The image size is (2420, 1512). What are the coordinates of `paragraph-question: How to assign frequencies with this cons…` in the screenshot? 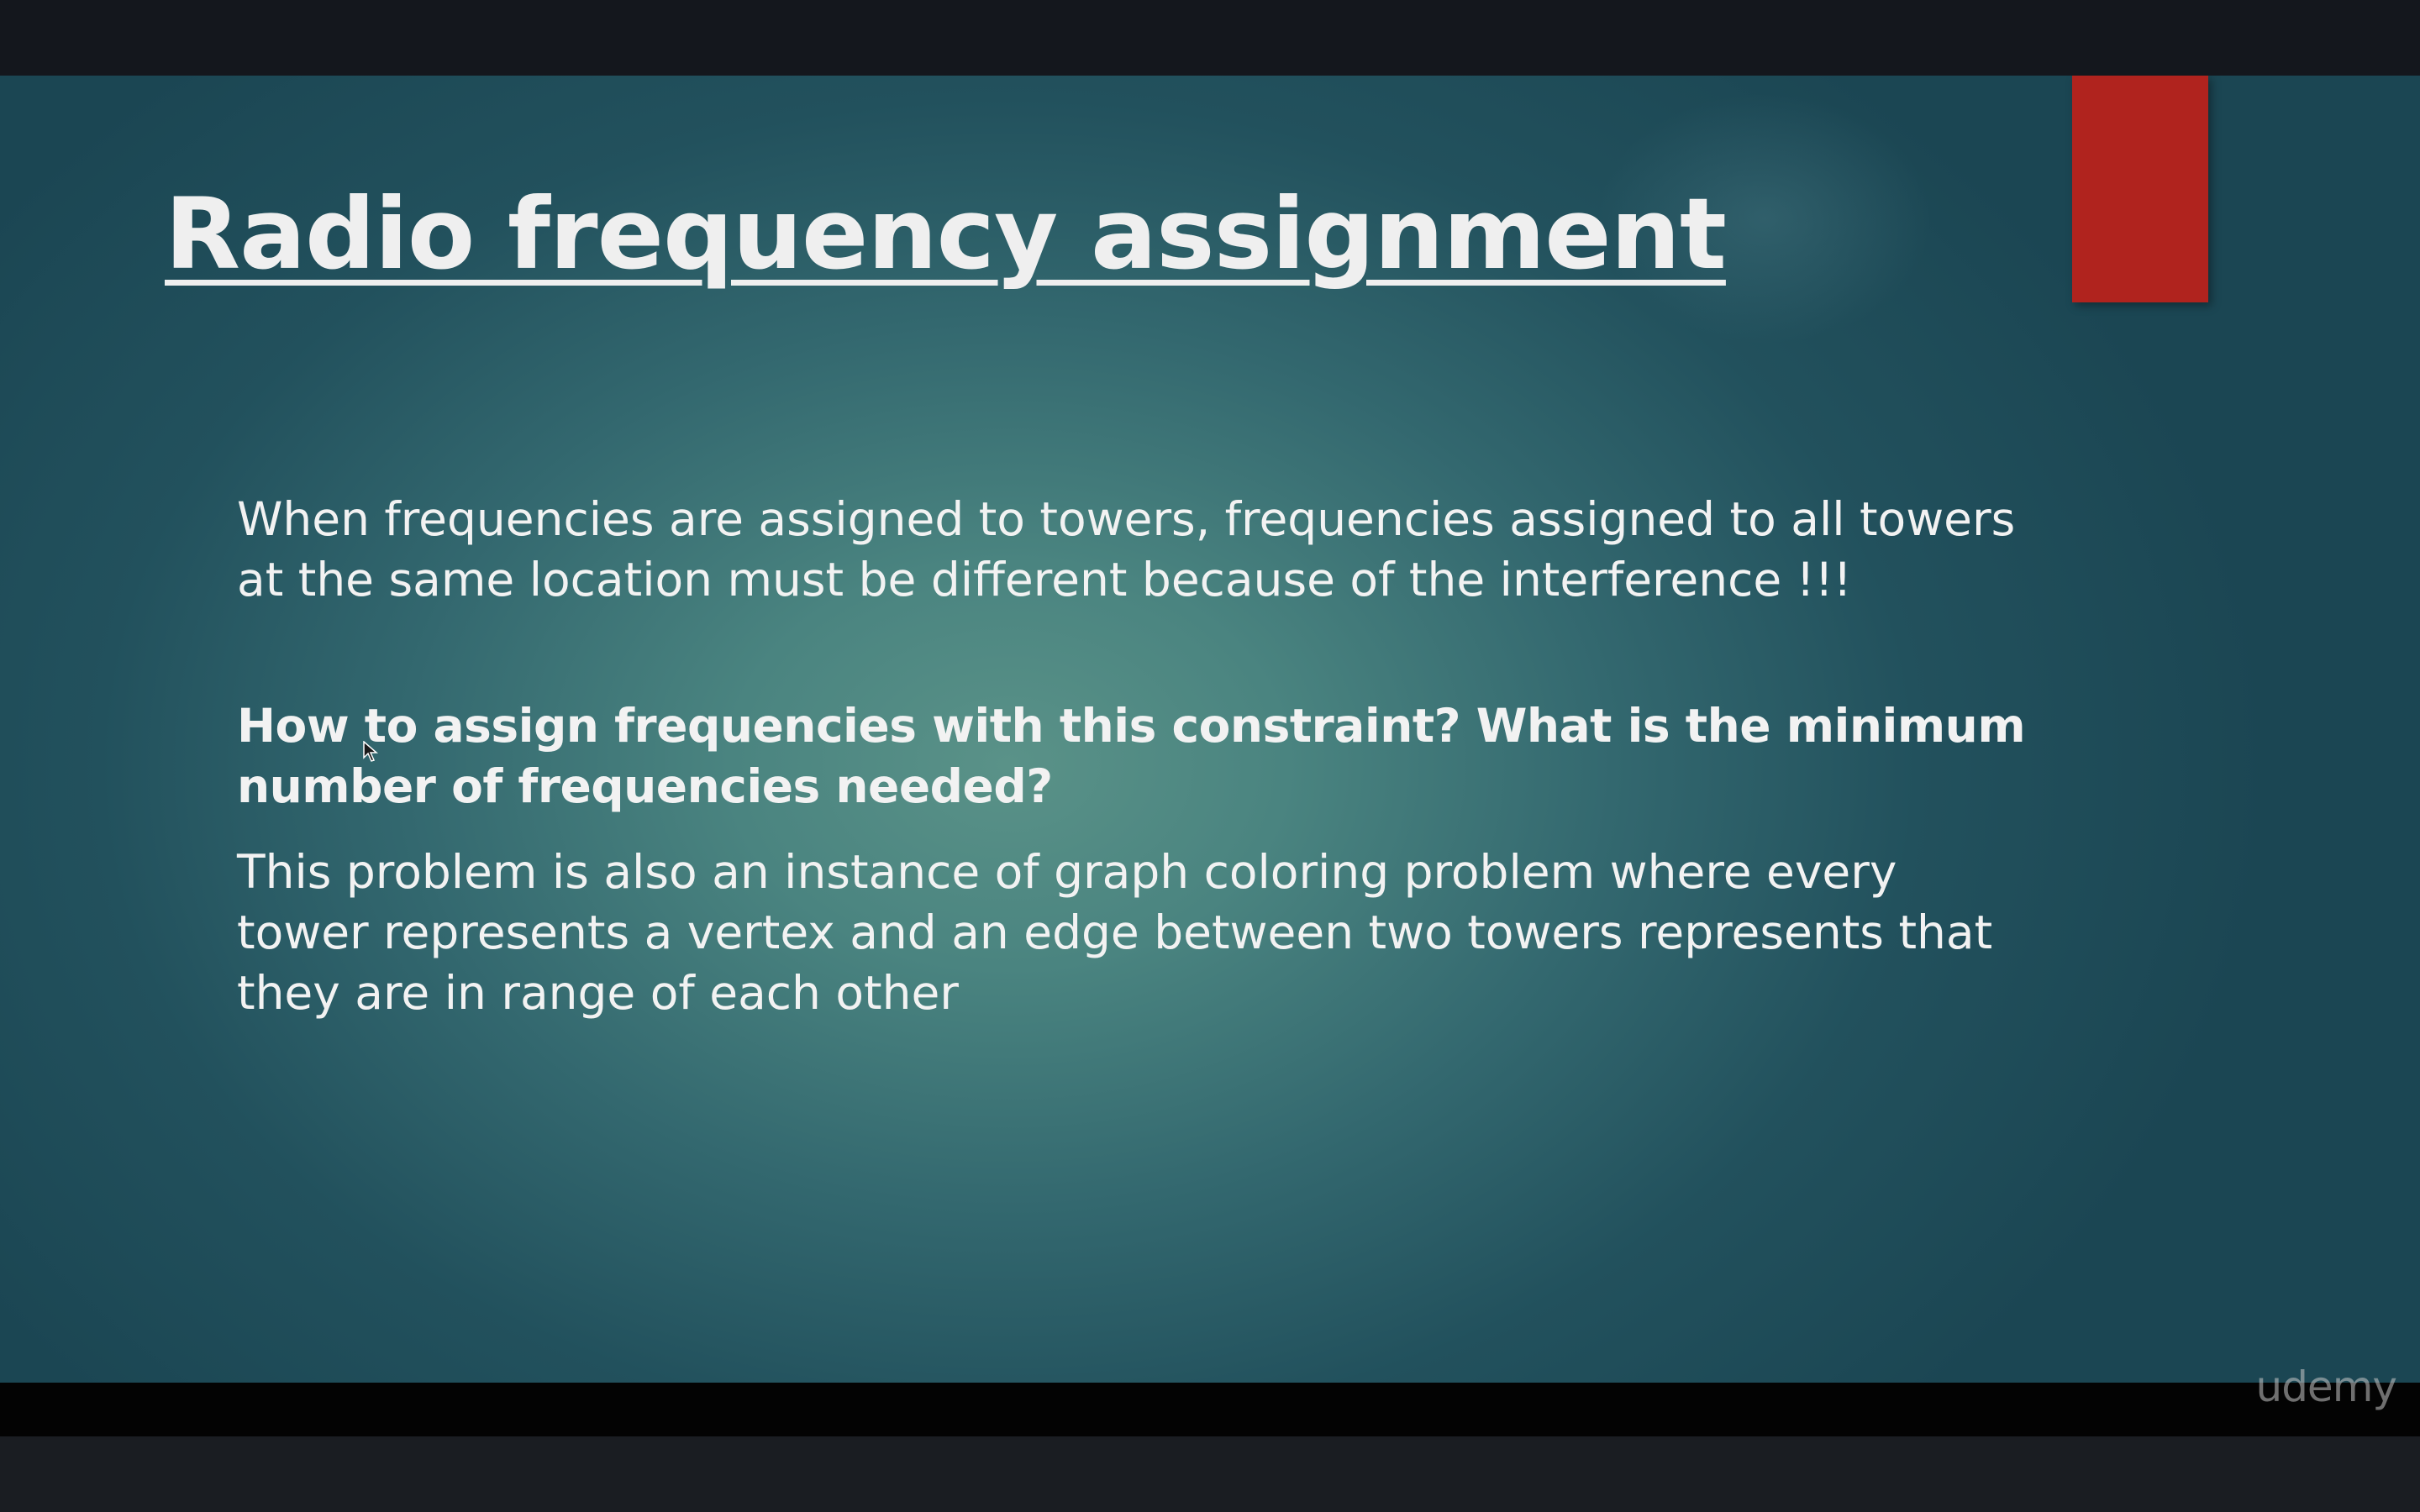 It's located at (1132, 756).